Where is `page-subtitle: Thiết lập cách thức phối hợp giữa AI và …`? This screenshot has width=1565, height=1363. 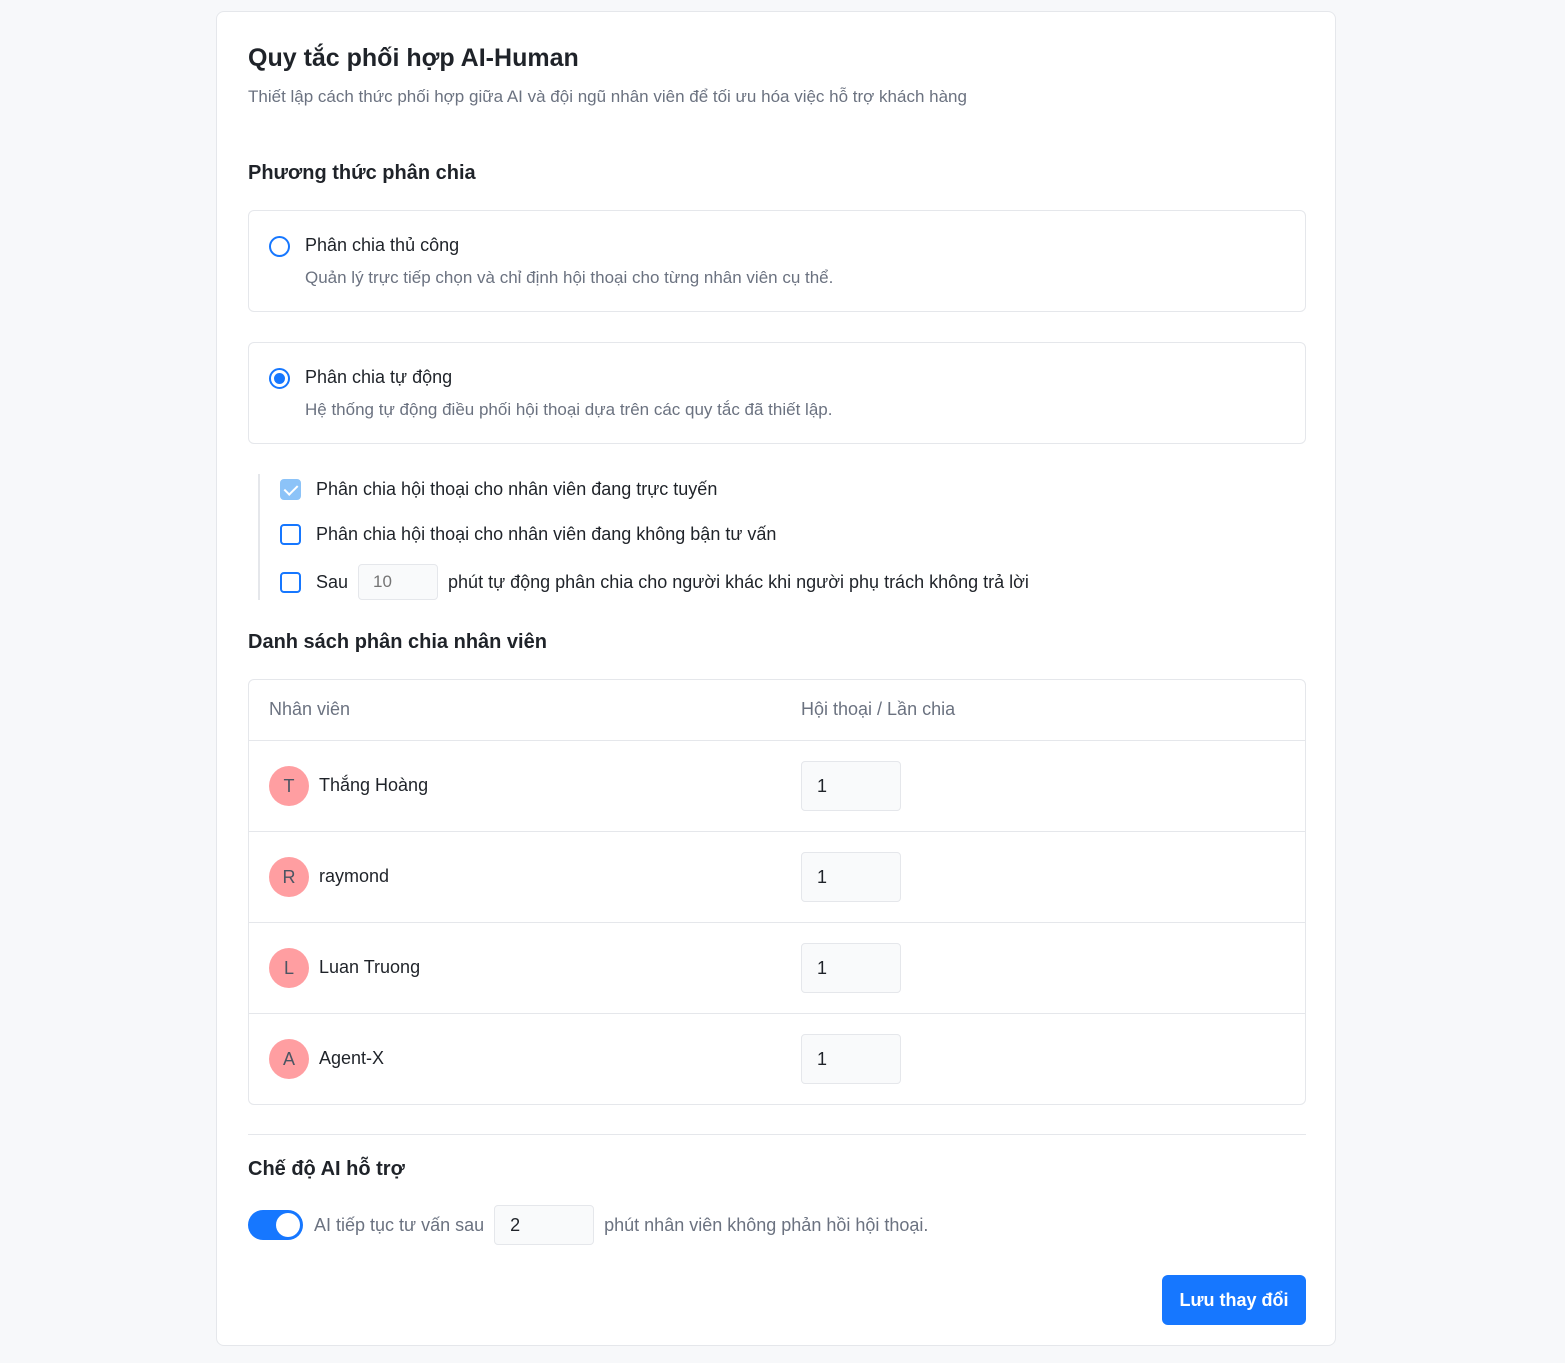
page-subtitle: Thiết lập cách thức phối hợp giữa AI và … is located at coordinates (607, 96).